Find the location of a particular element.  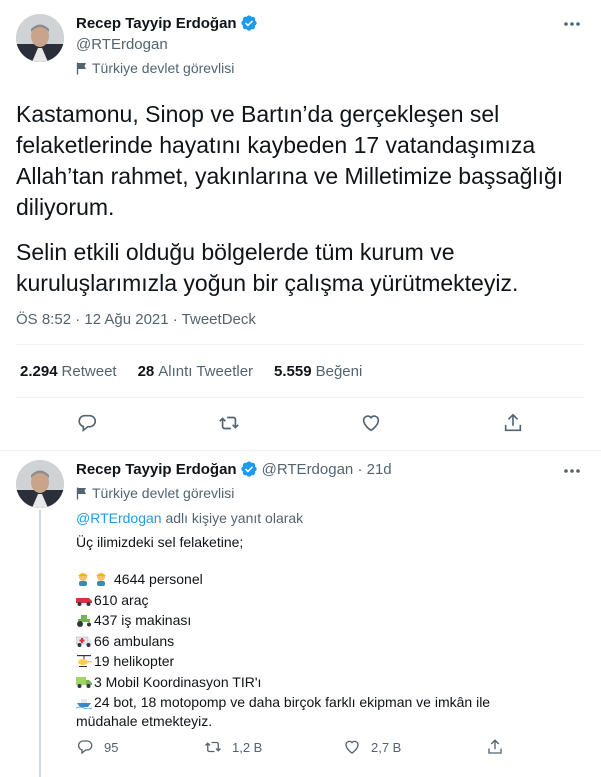

retweet-stat: 2.294 Retweet is located at coordinates (68, 371).